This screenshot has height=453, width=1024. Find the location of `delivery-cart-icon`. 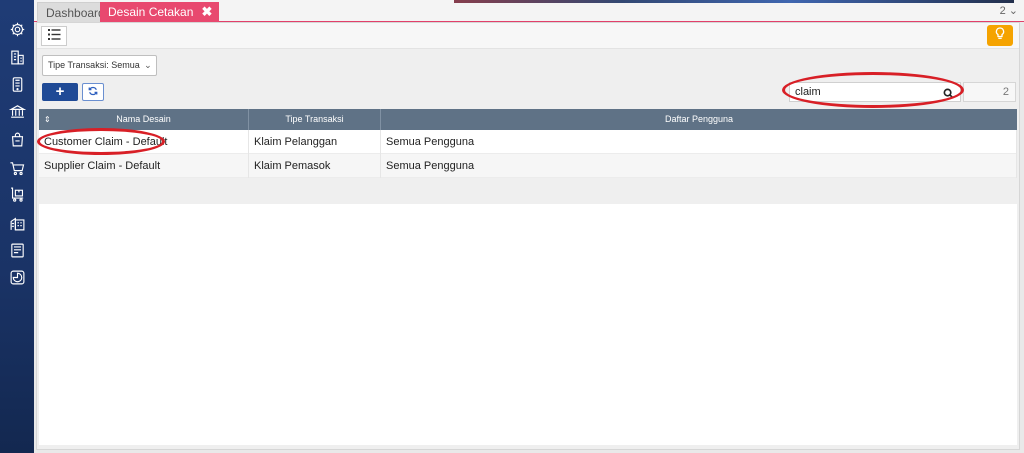

delivery-cart-icon is located at coordinates (17, 194).